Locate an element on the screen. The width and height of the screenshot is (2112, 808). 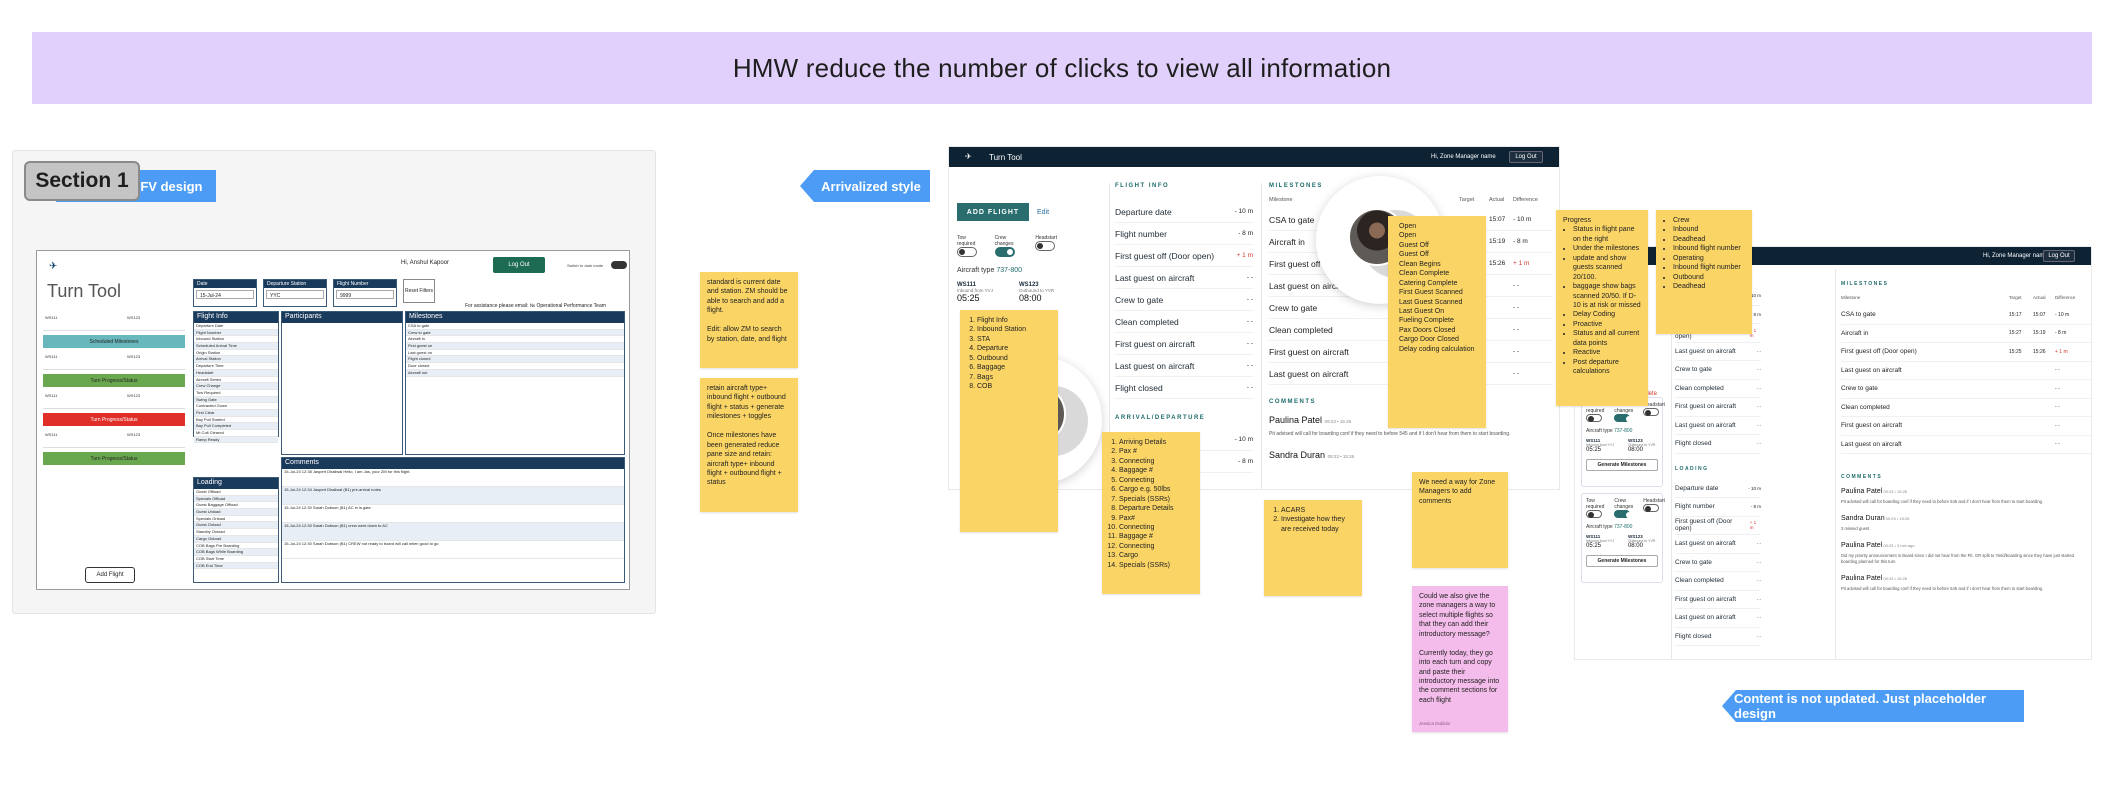
list-item: Reactive is located at coordinates (1607, 352).